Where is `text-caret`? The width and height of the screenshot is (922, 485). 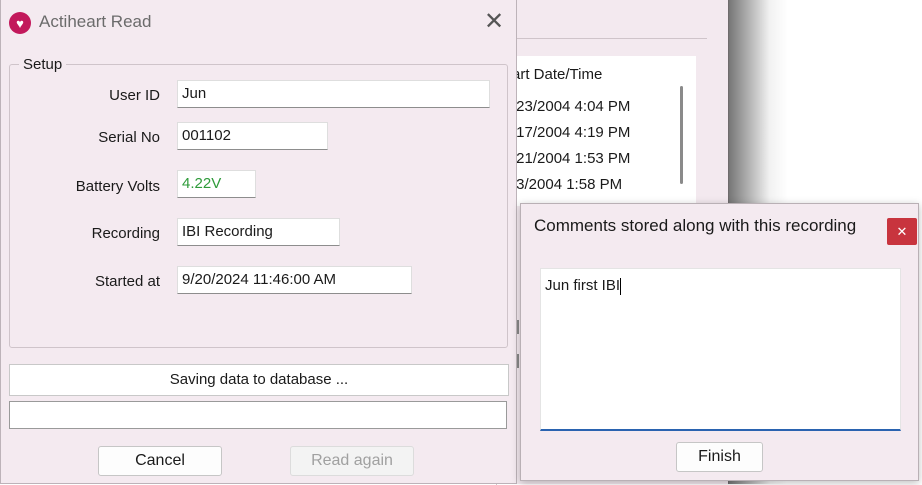 text-caret is located at coordinates (621, 286).